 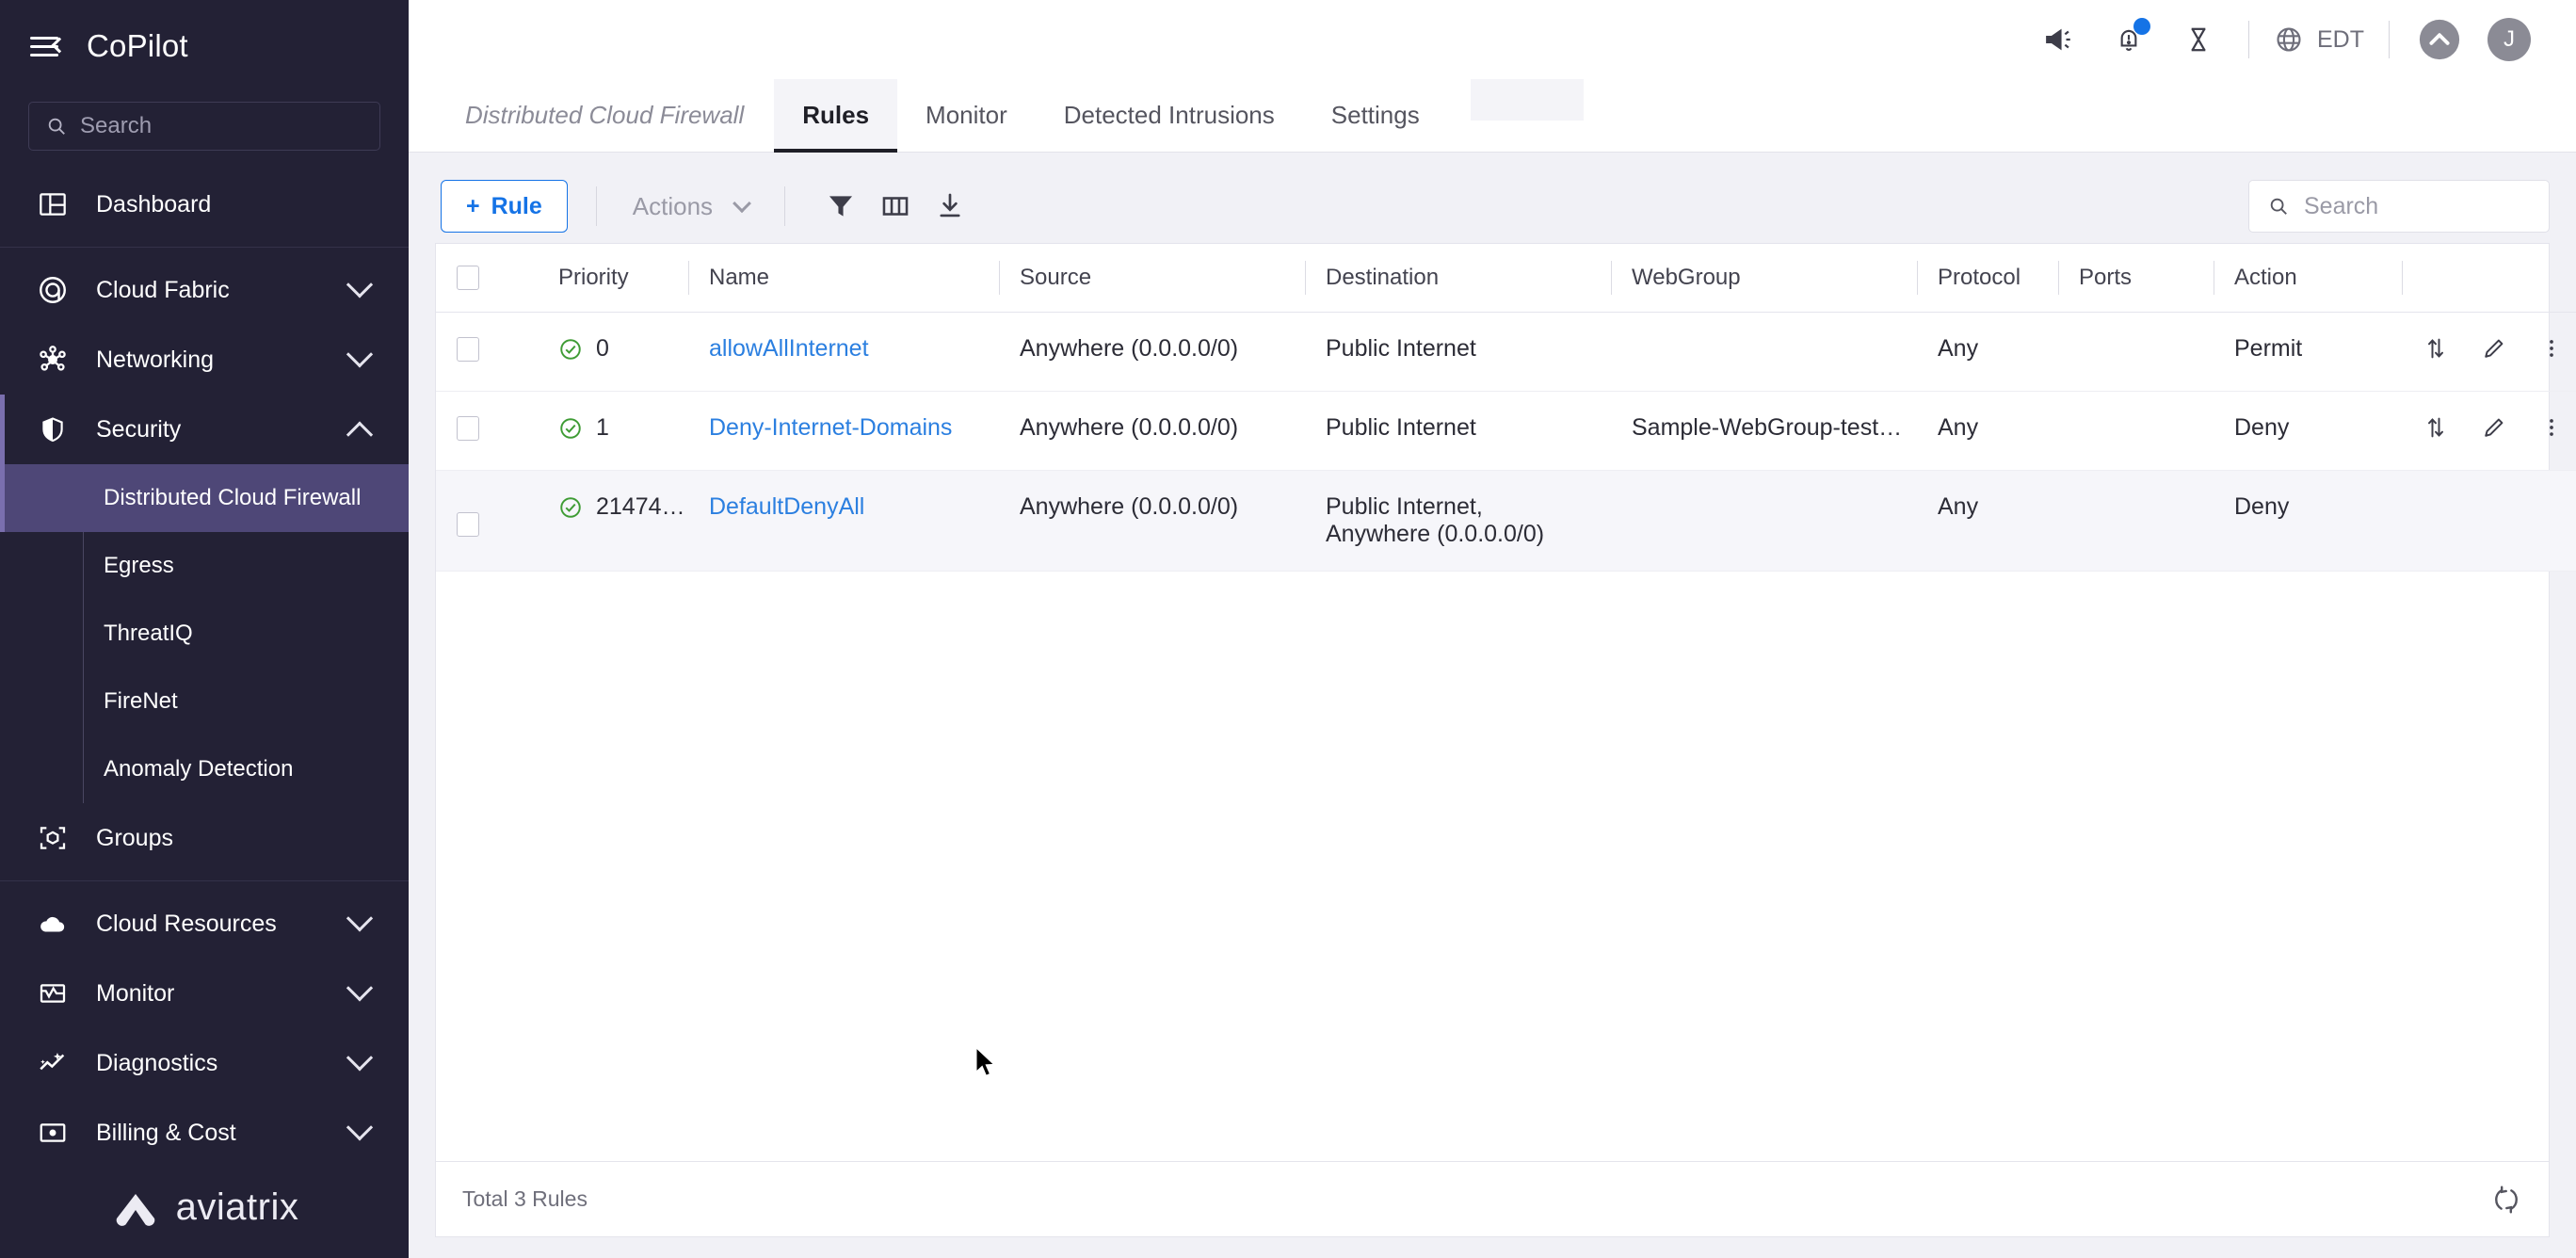 I want to click on refresh-icon, so click(x=2506, y=1200).